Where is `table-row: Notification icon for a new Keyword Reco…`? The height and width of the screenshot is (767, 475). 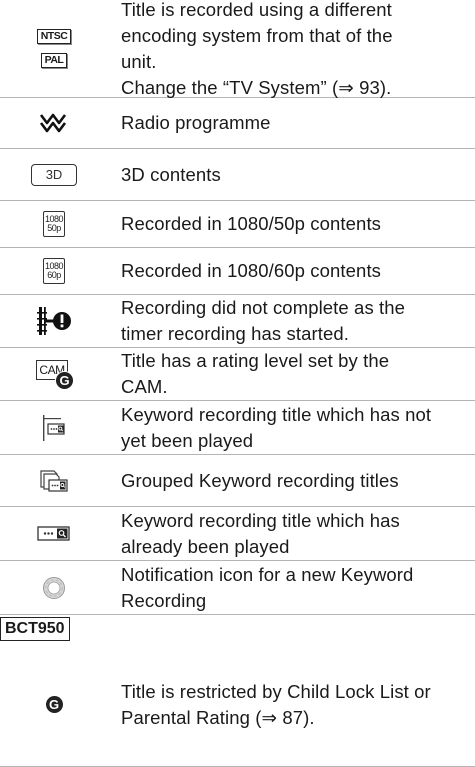
table-row: Notification icon for a new Keyword Reco… is located at coordinates (237, 588).